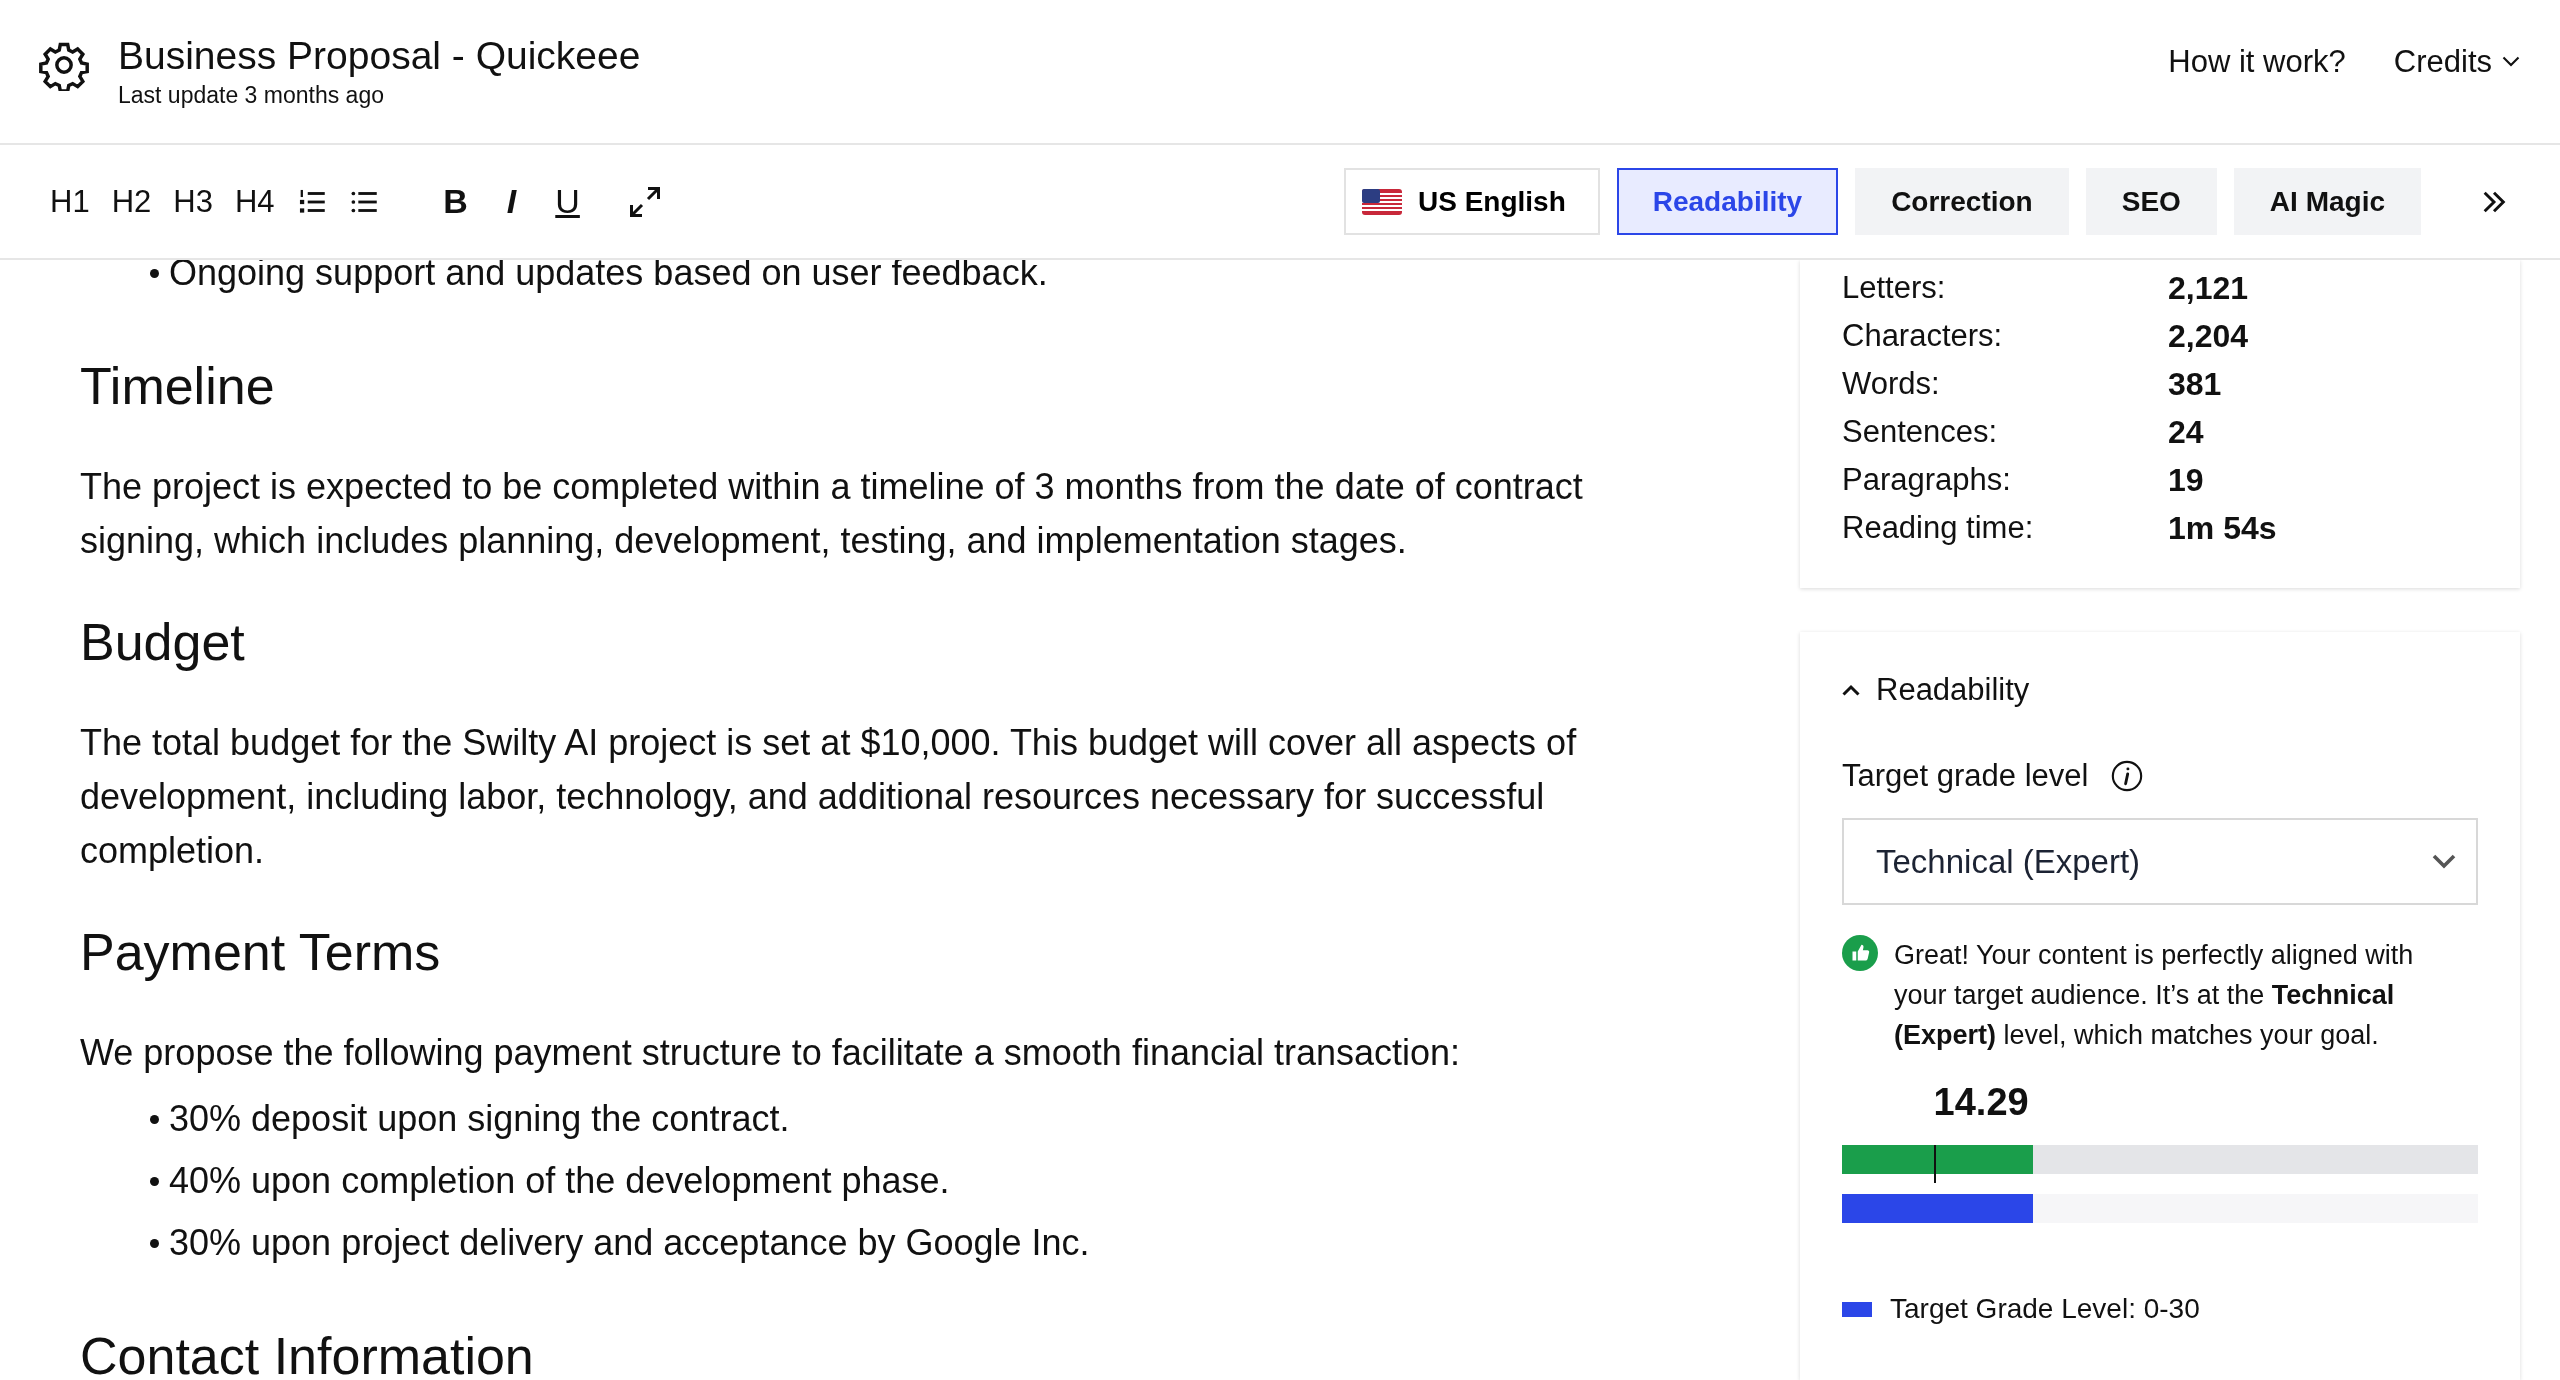  Describe the element at coordinates (379, 56) in the screenshot. I see `document-title: Business Proposal - Quickeee` at that location.